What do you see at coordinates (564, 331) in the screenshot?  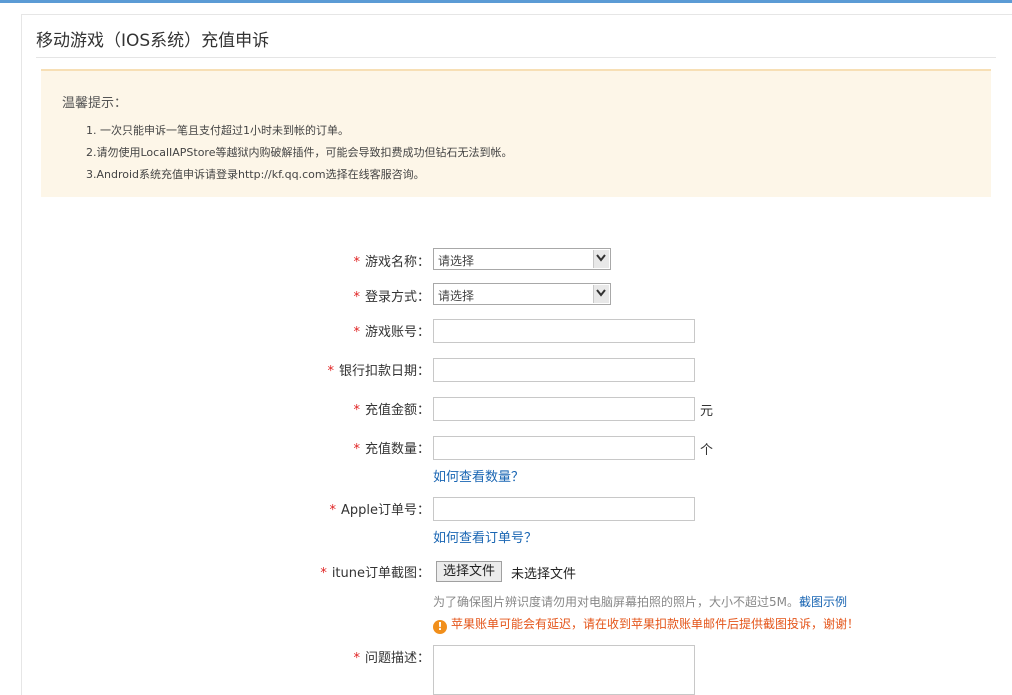 I see `game-account-input` at bounding box center [564, 331].